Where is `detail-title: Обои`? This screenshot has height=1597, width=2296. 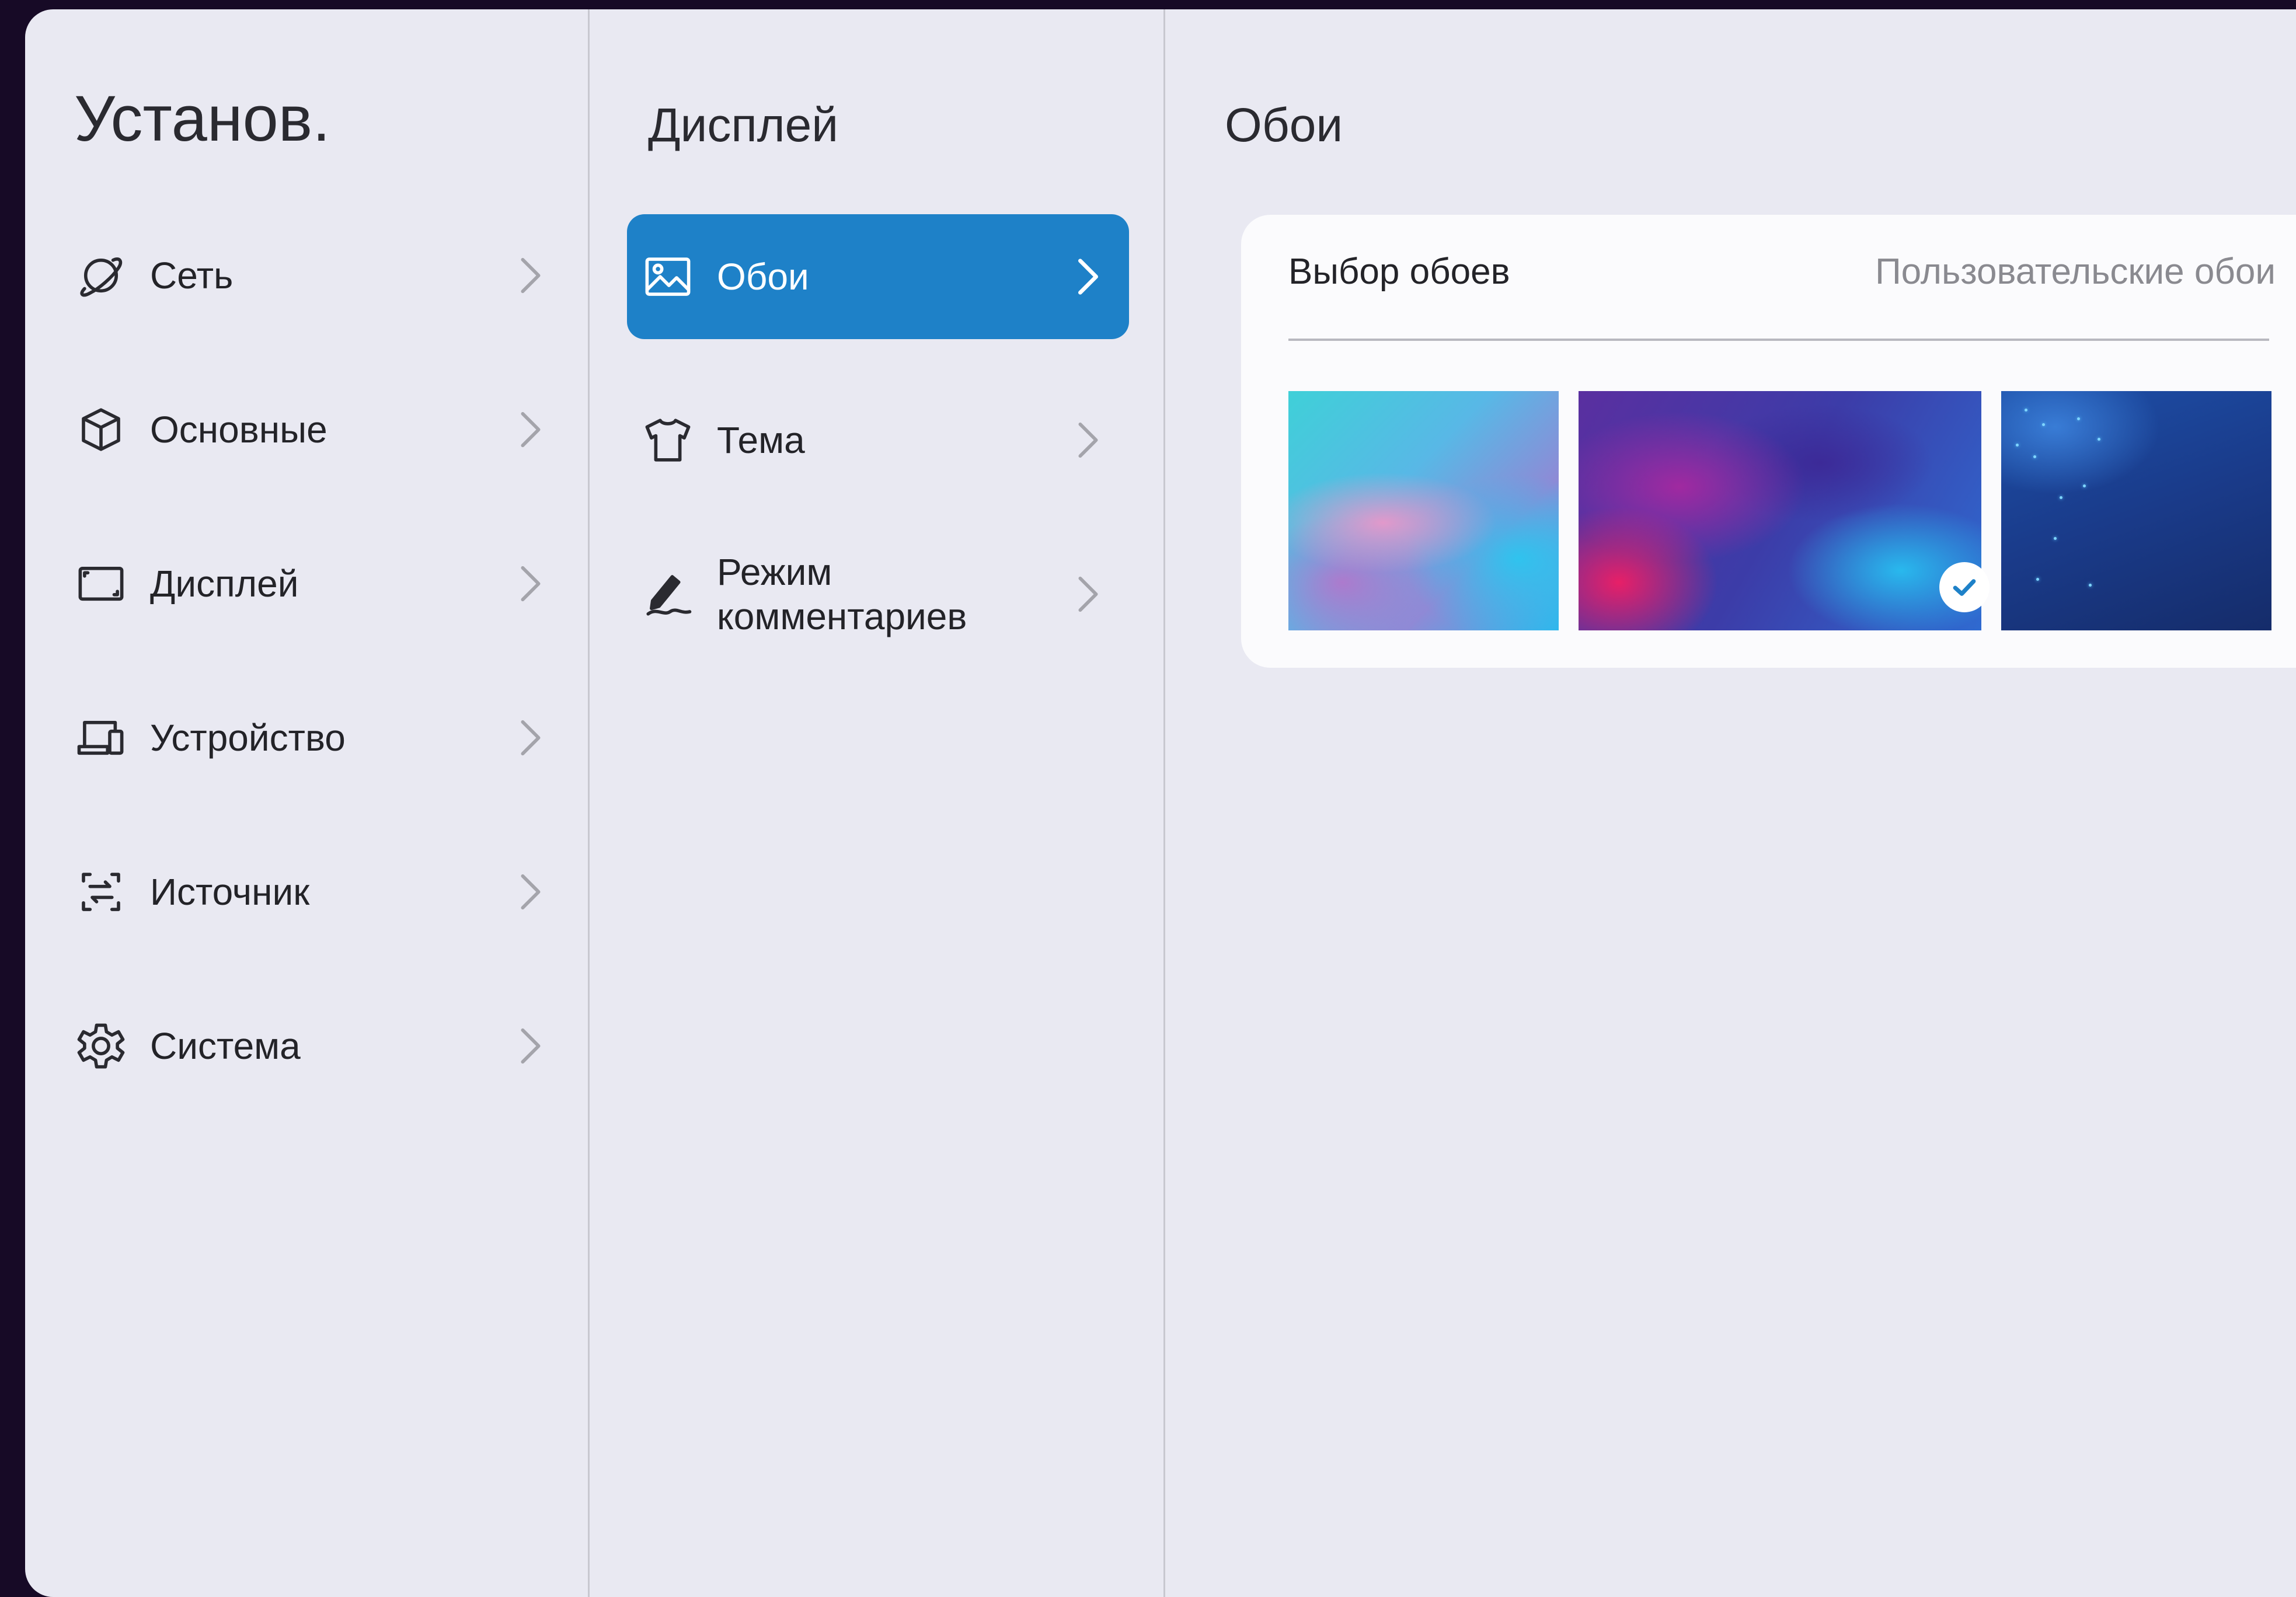 detail-title: Обои is located at coordinates (1284, 125).